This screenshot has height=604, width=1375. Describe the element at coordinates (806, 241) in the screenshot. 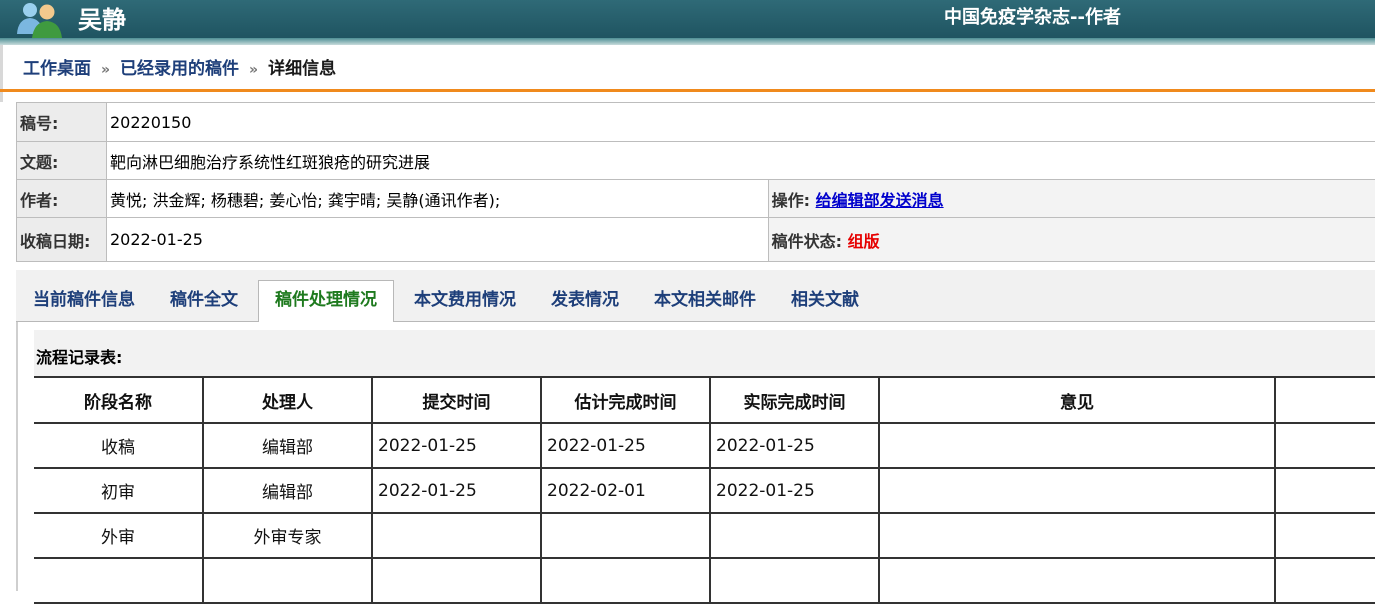

I see `status-label: 稿件状态:` at that location.